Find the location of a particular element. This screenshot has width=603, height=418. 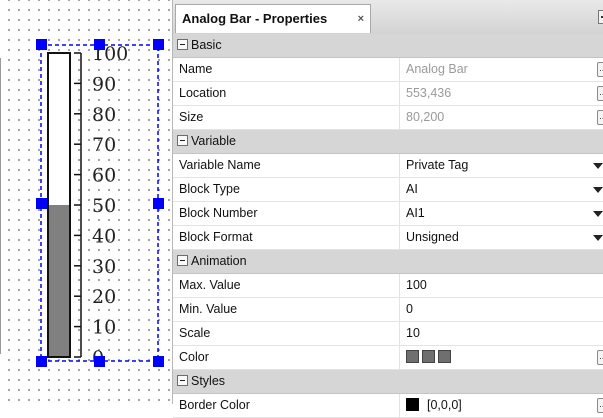

property-value: 0 is located at coordinates (494, 309).